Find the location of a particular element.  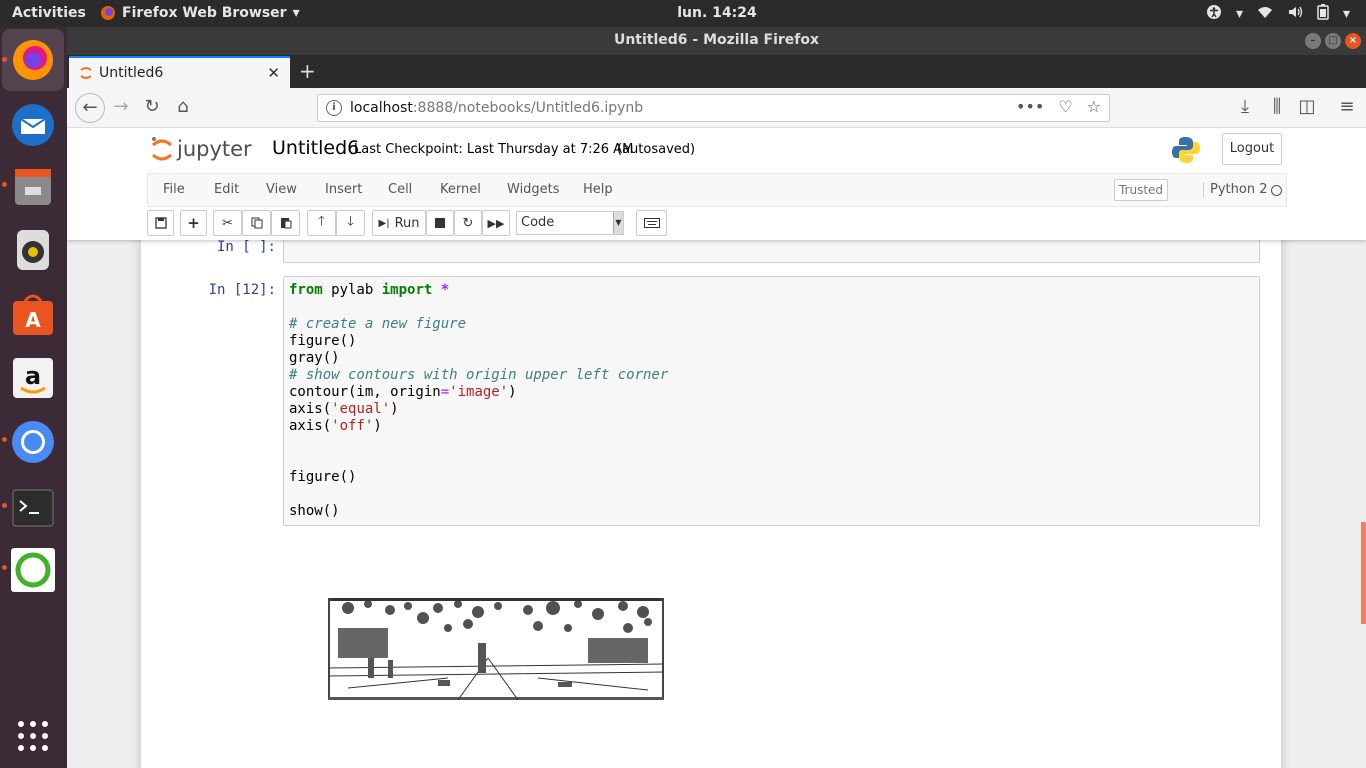

thunderbird-icon is located at coordinates (33, 125).